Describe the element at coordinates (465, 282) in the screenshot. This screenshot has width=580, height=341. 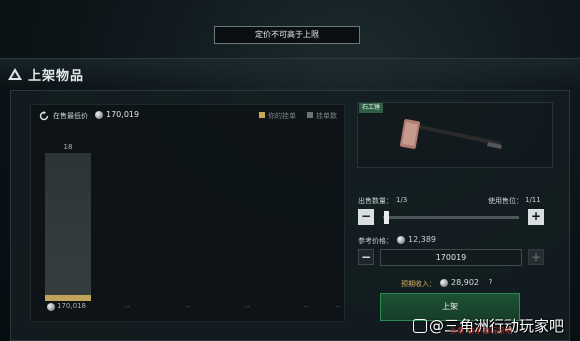
I see `expected-income-value: 28,902` at that location.